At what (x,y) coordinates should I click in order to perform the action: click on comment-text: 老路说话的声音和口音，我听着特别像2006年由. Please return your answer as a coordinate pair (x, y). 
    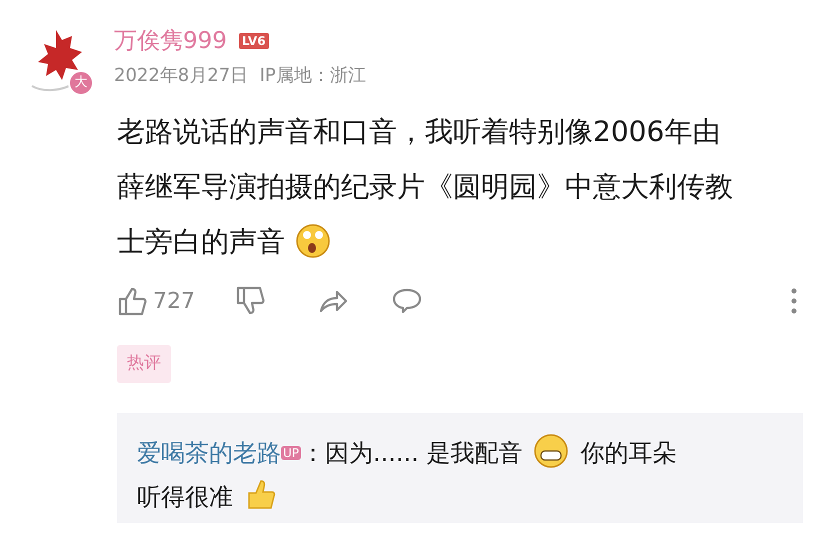
    Looking at the image, I should click on (418, 131).